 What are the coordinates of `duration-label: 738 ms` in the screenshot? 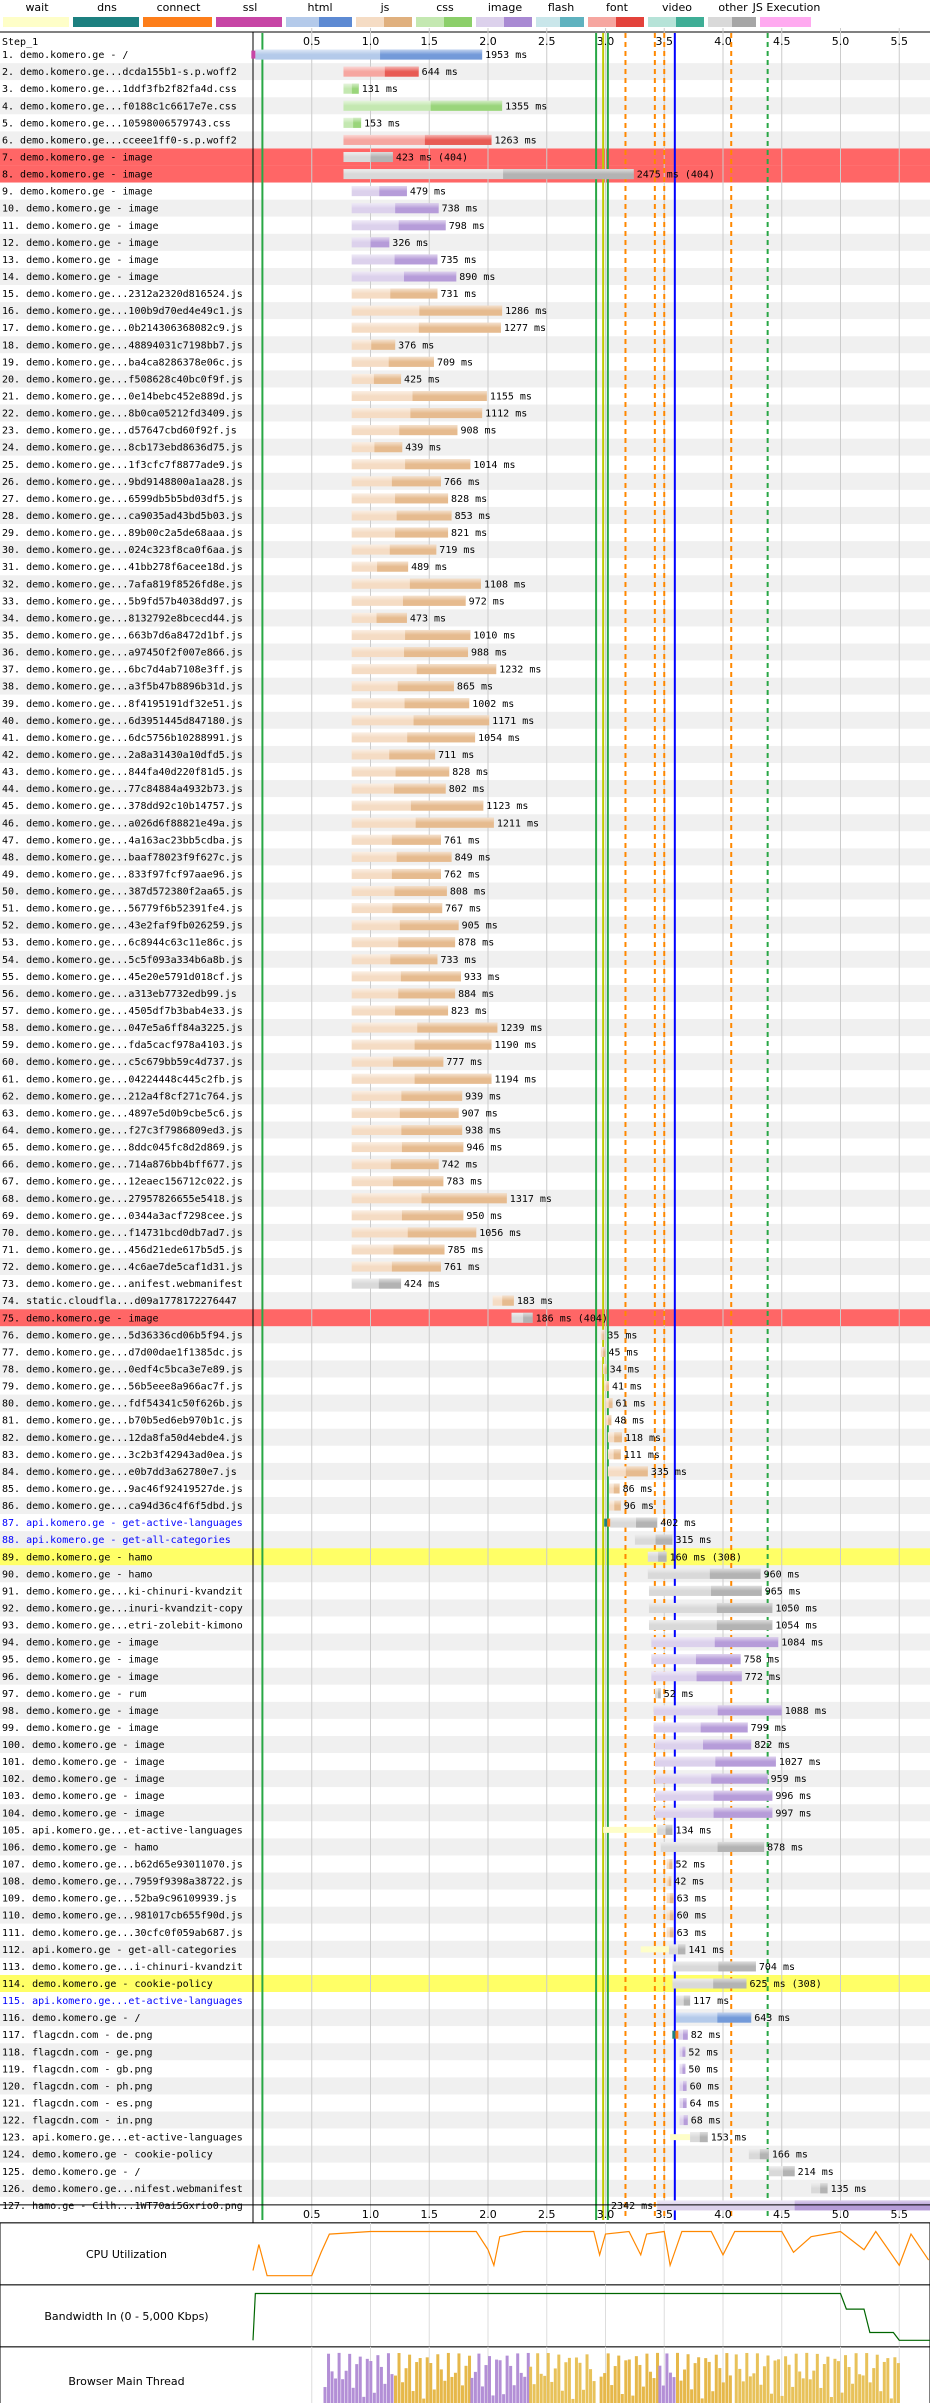 It's located at (460, 209).